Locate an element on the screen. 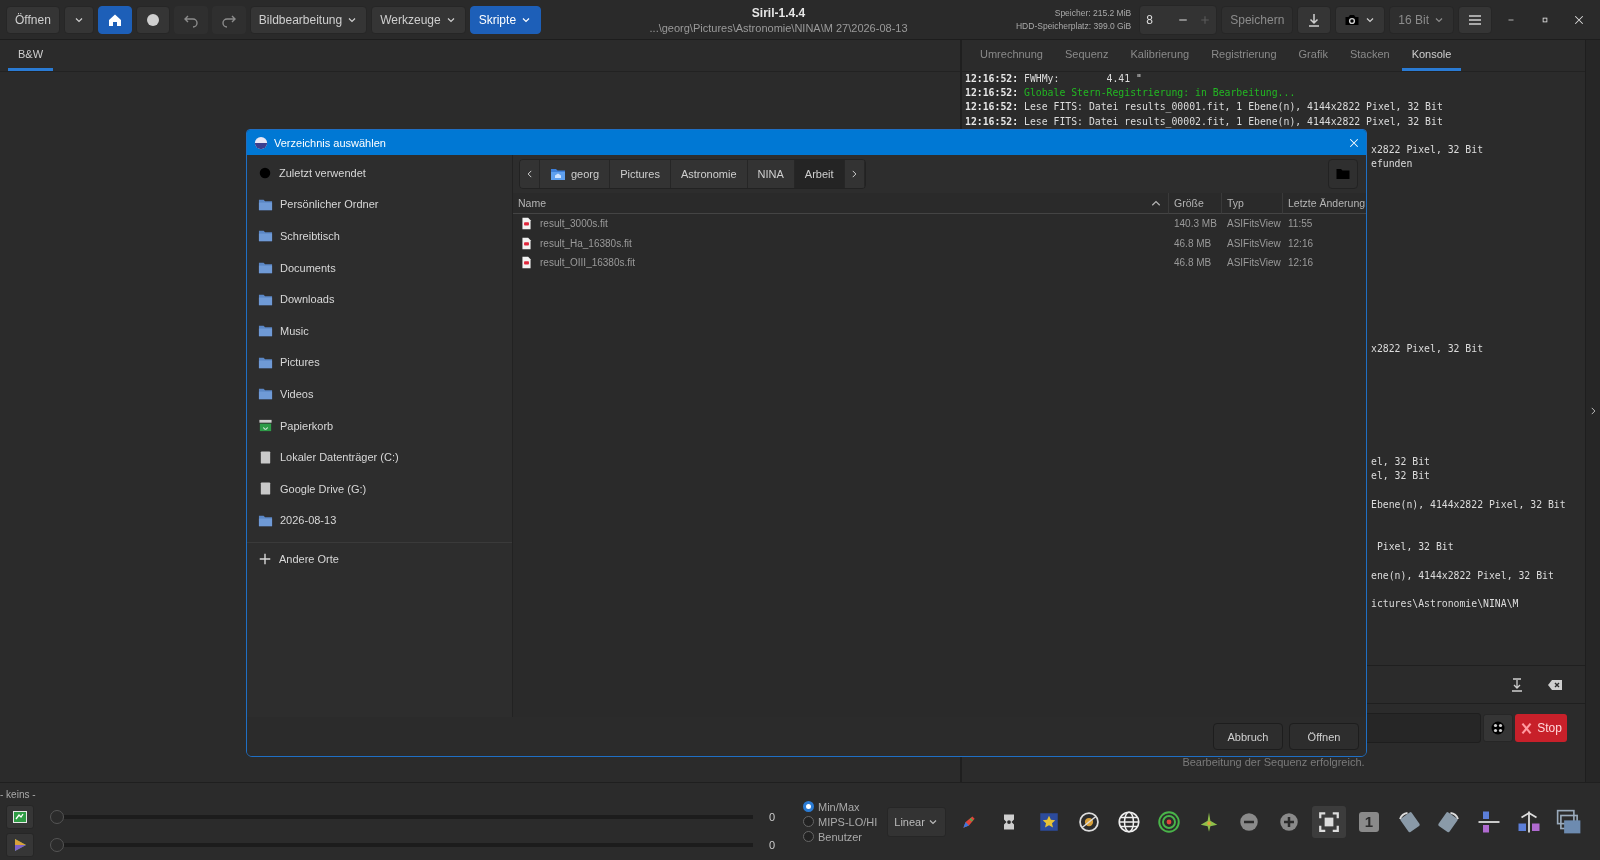 Image resolution: width=1600 pixels, height=860 pixels. sidebar-item: 2026-08-13 is located at coordinates (379, 520).